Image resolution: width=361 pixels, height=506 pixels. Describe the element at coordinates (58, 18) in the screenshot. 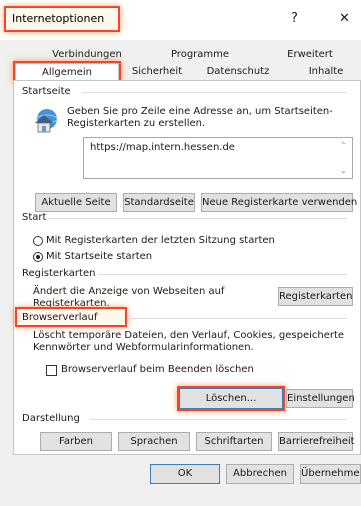

I see `window-title: Internetoptionen` at that location.